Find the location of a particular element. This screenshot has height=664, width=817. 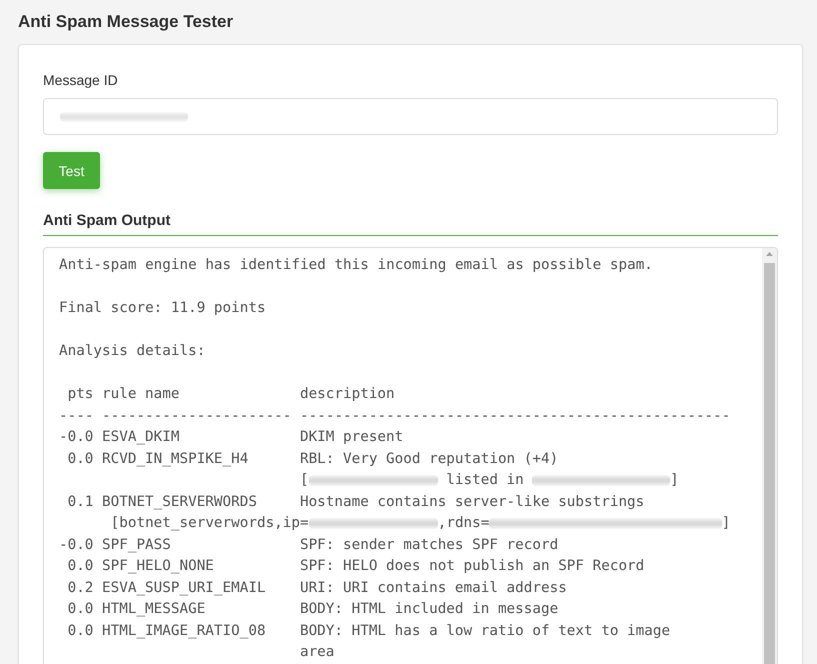

rule-name: SPF_HELO_NONE is located at coordinates (158, 566).